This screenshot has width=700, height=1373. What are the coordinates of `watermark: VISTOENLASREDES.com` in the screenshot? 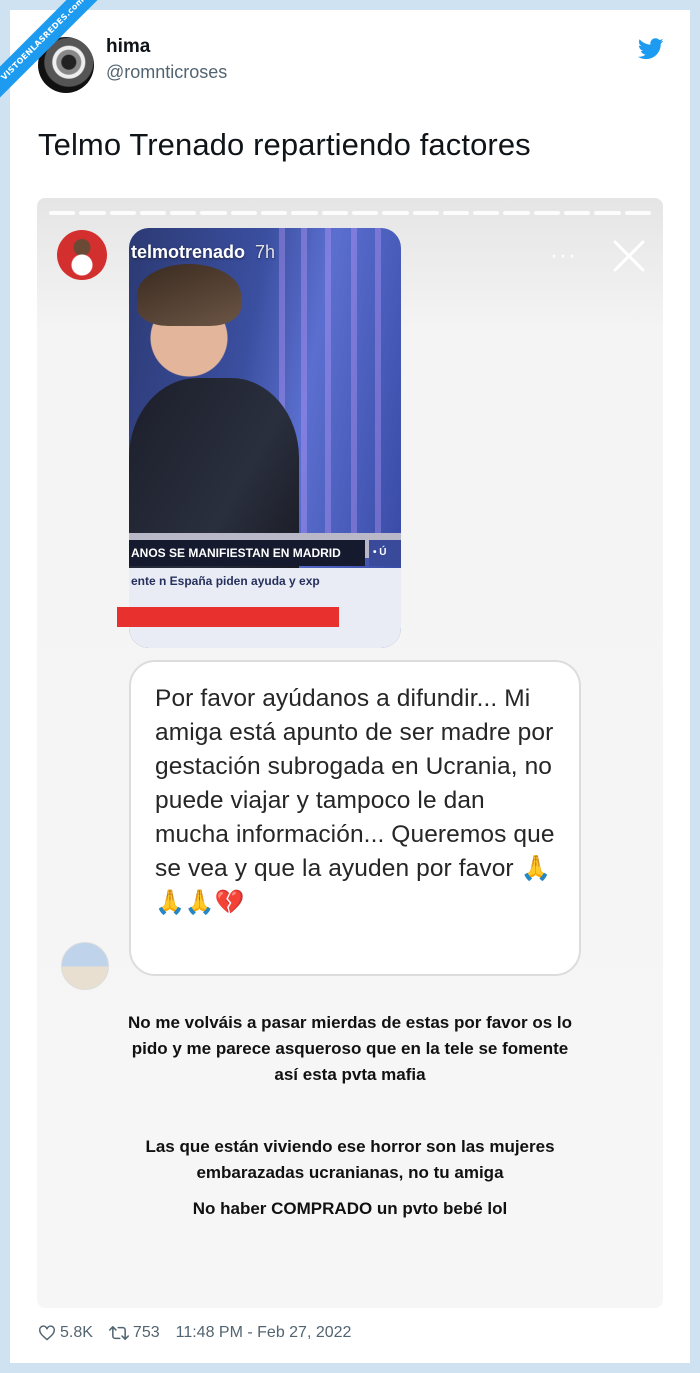 It's located at (50, 50).